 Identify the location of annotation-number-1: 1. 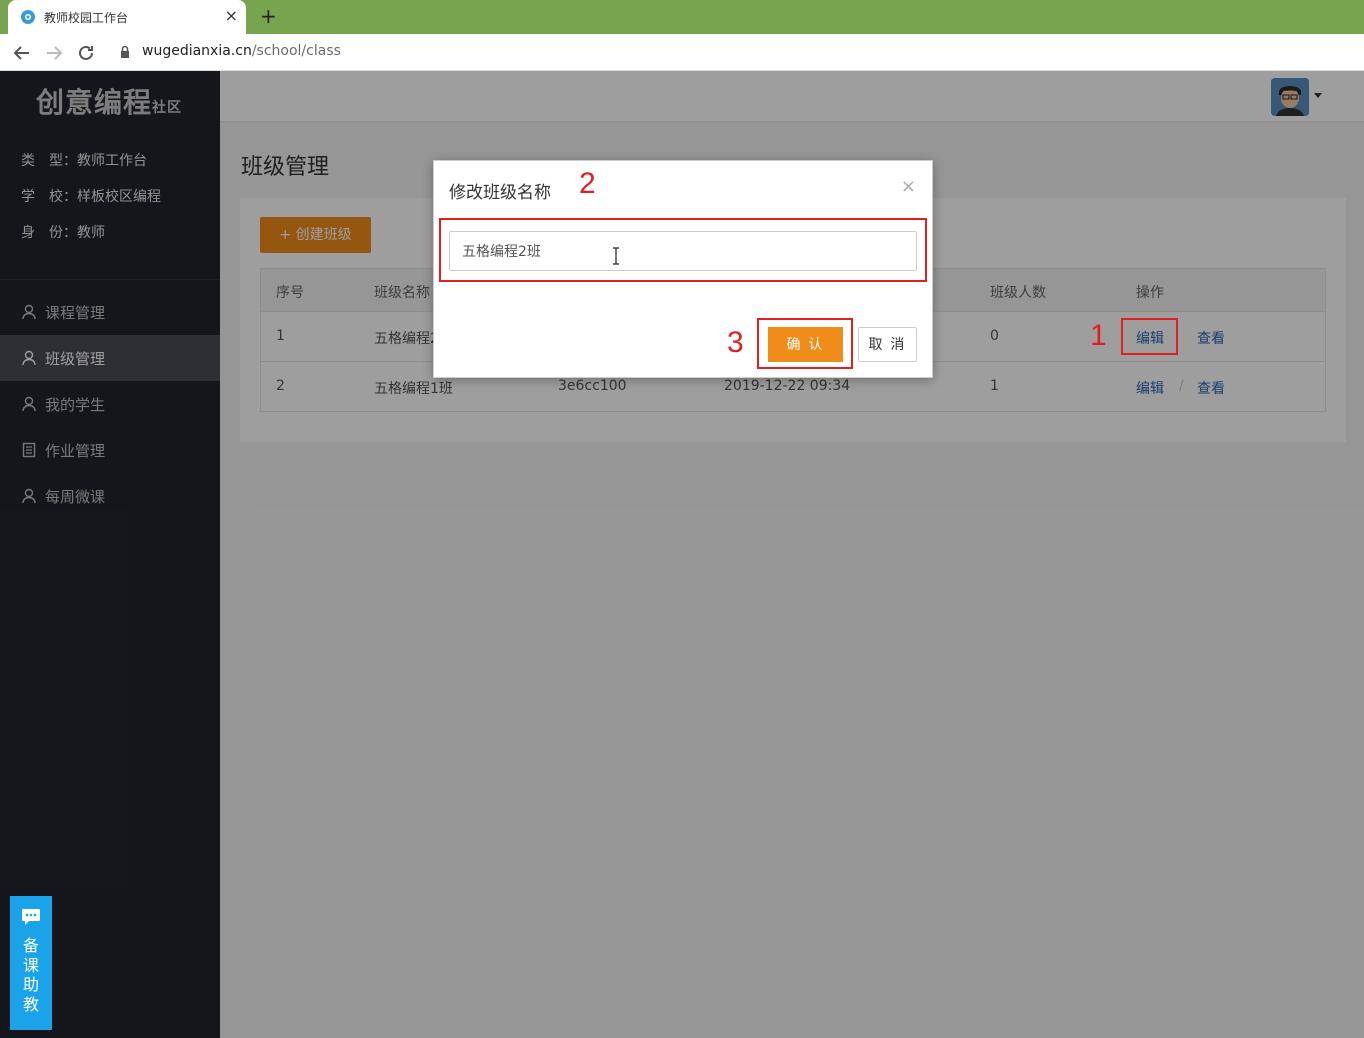
(1098, 335).